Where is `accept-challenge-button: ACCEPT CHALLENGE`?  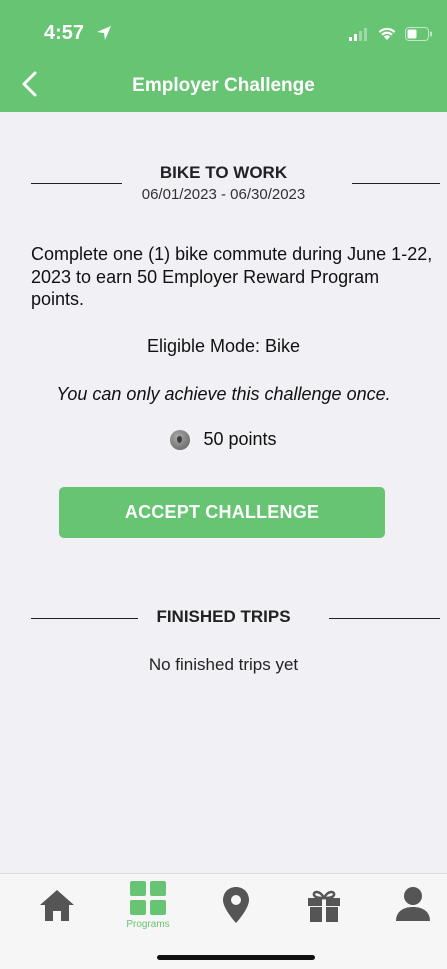 accept-challenge-button: ACCEPT CHALLENGE is located at coordinates (222, 512).